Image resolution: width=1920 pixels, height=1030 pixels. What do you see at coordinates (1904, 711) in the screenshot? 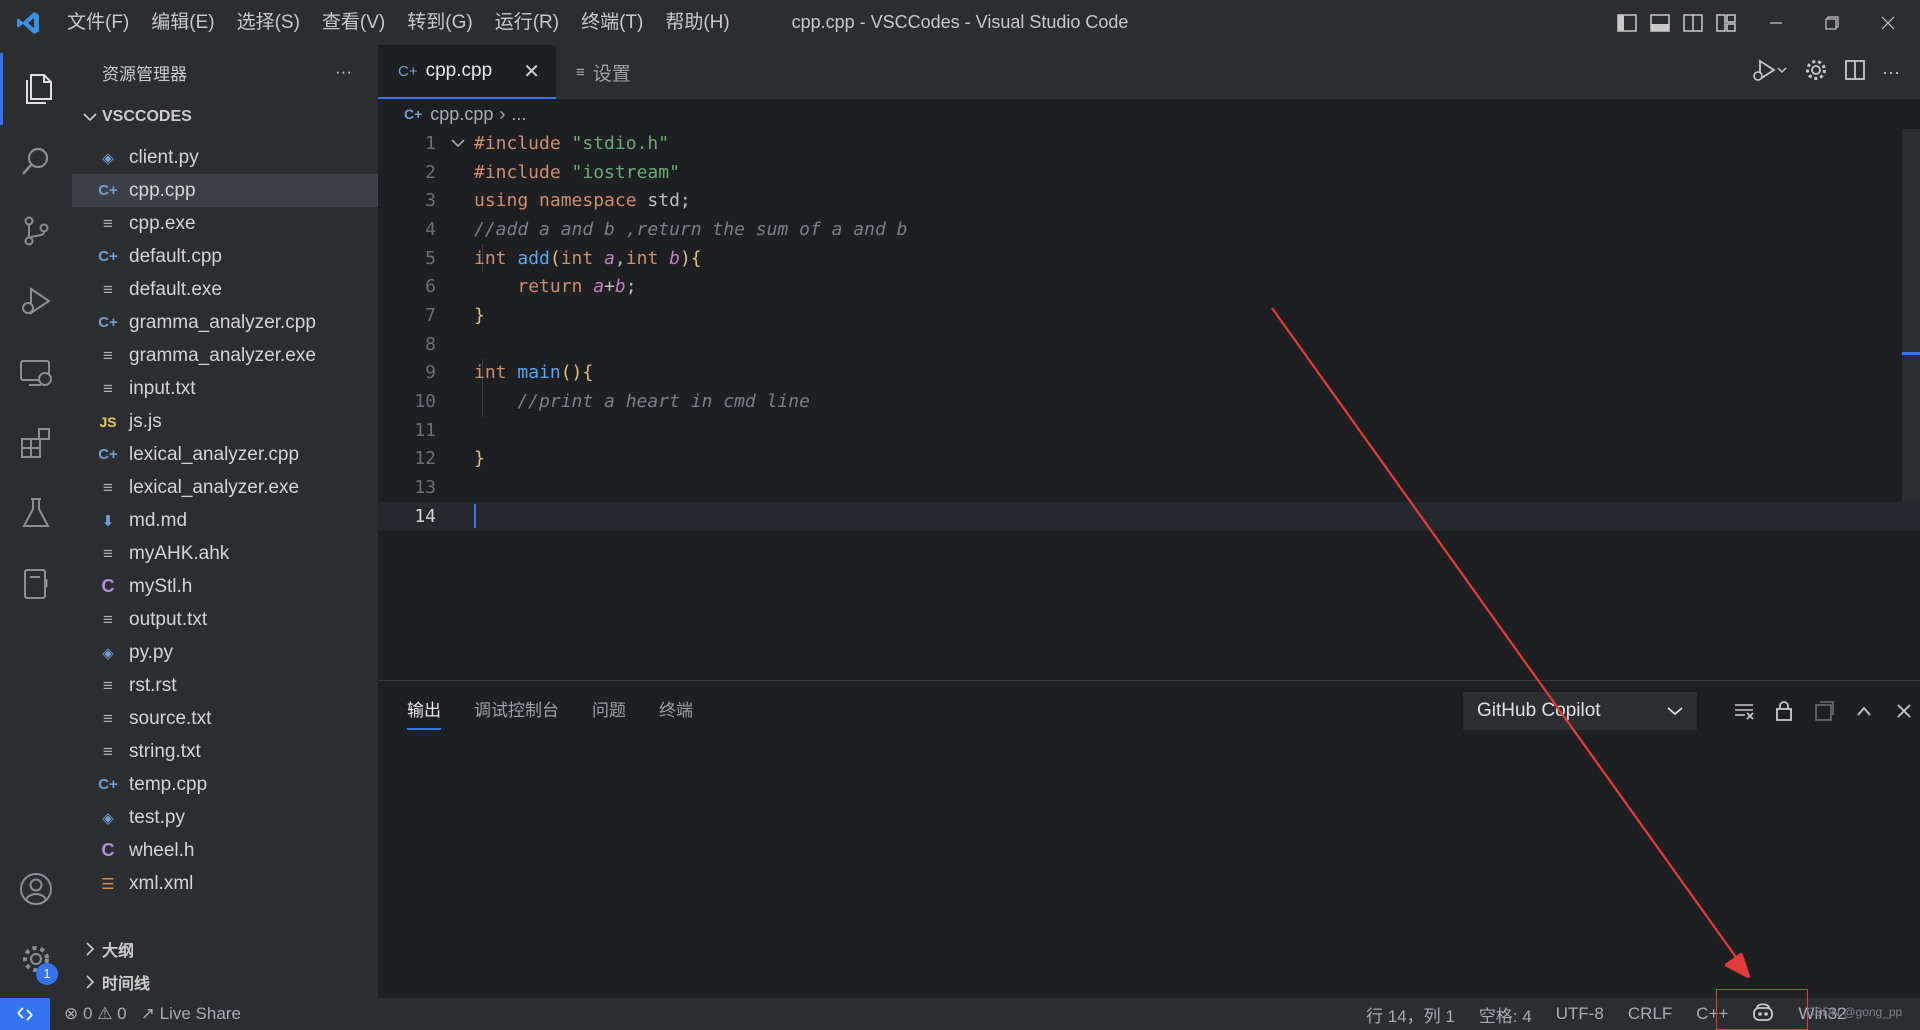
I see `close-icon` at bounding box center [1904, 711].